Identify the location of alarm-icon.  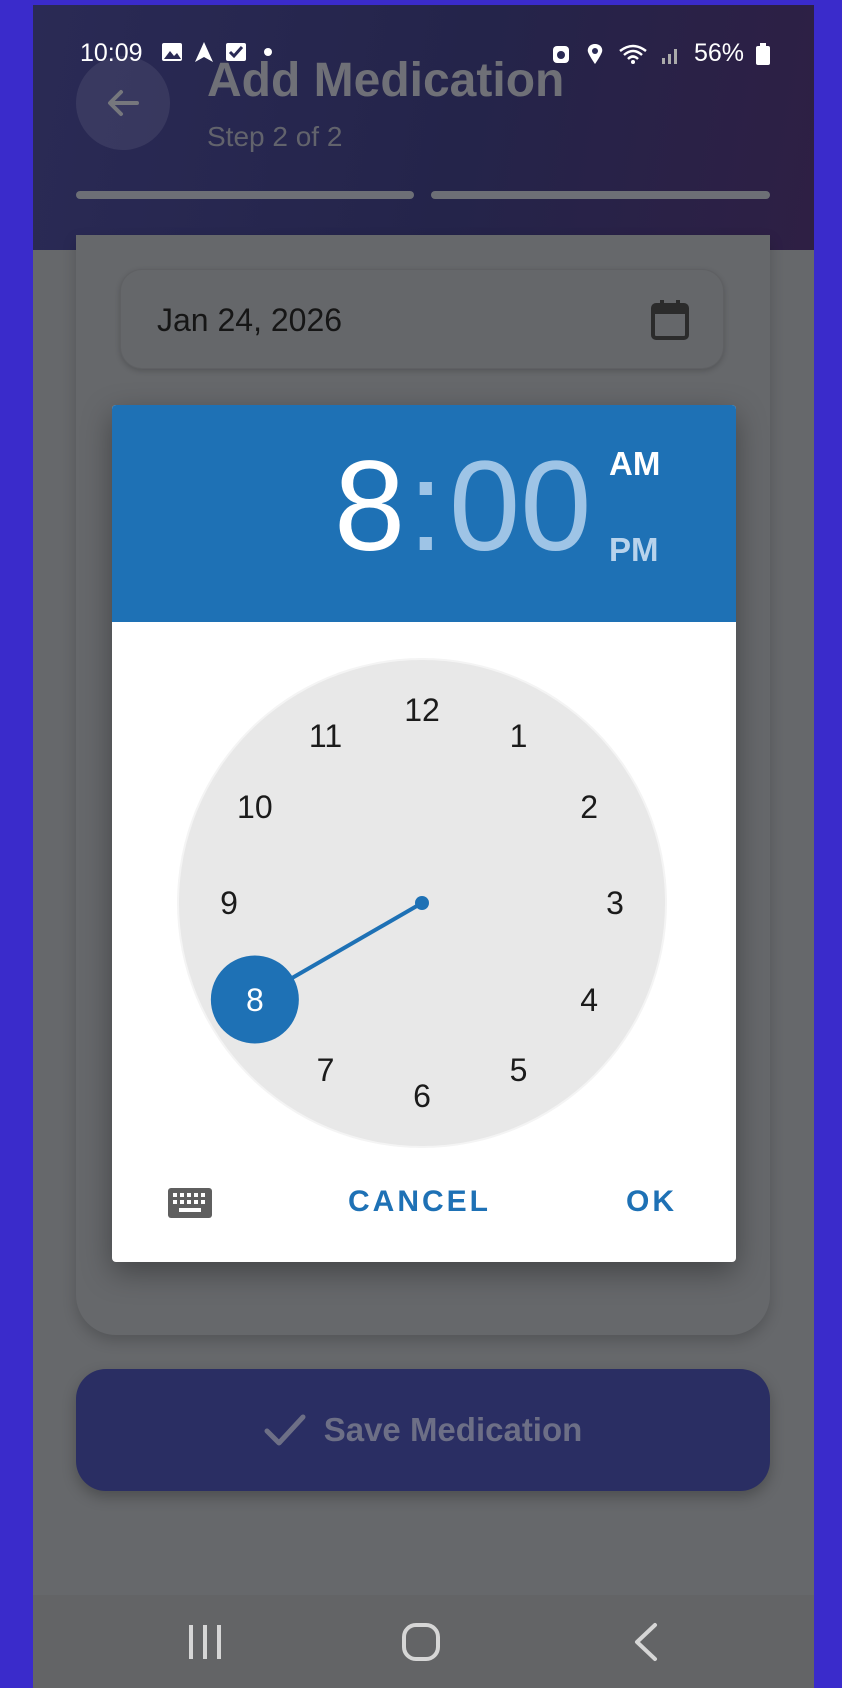
(560, 54).